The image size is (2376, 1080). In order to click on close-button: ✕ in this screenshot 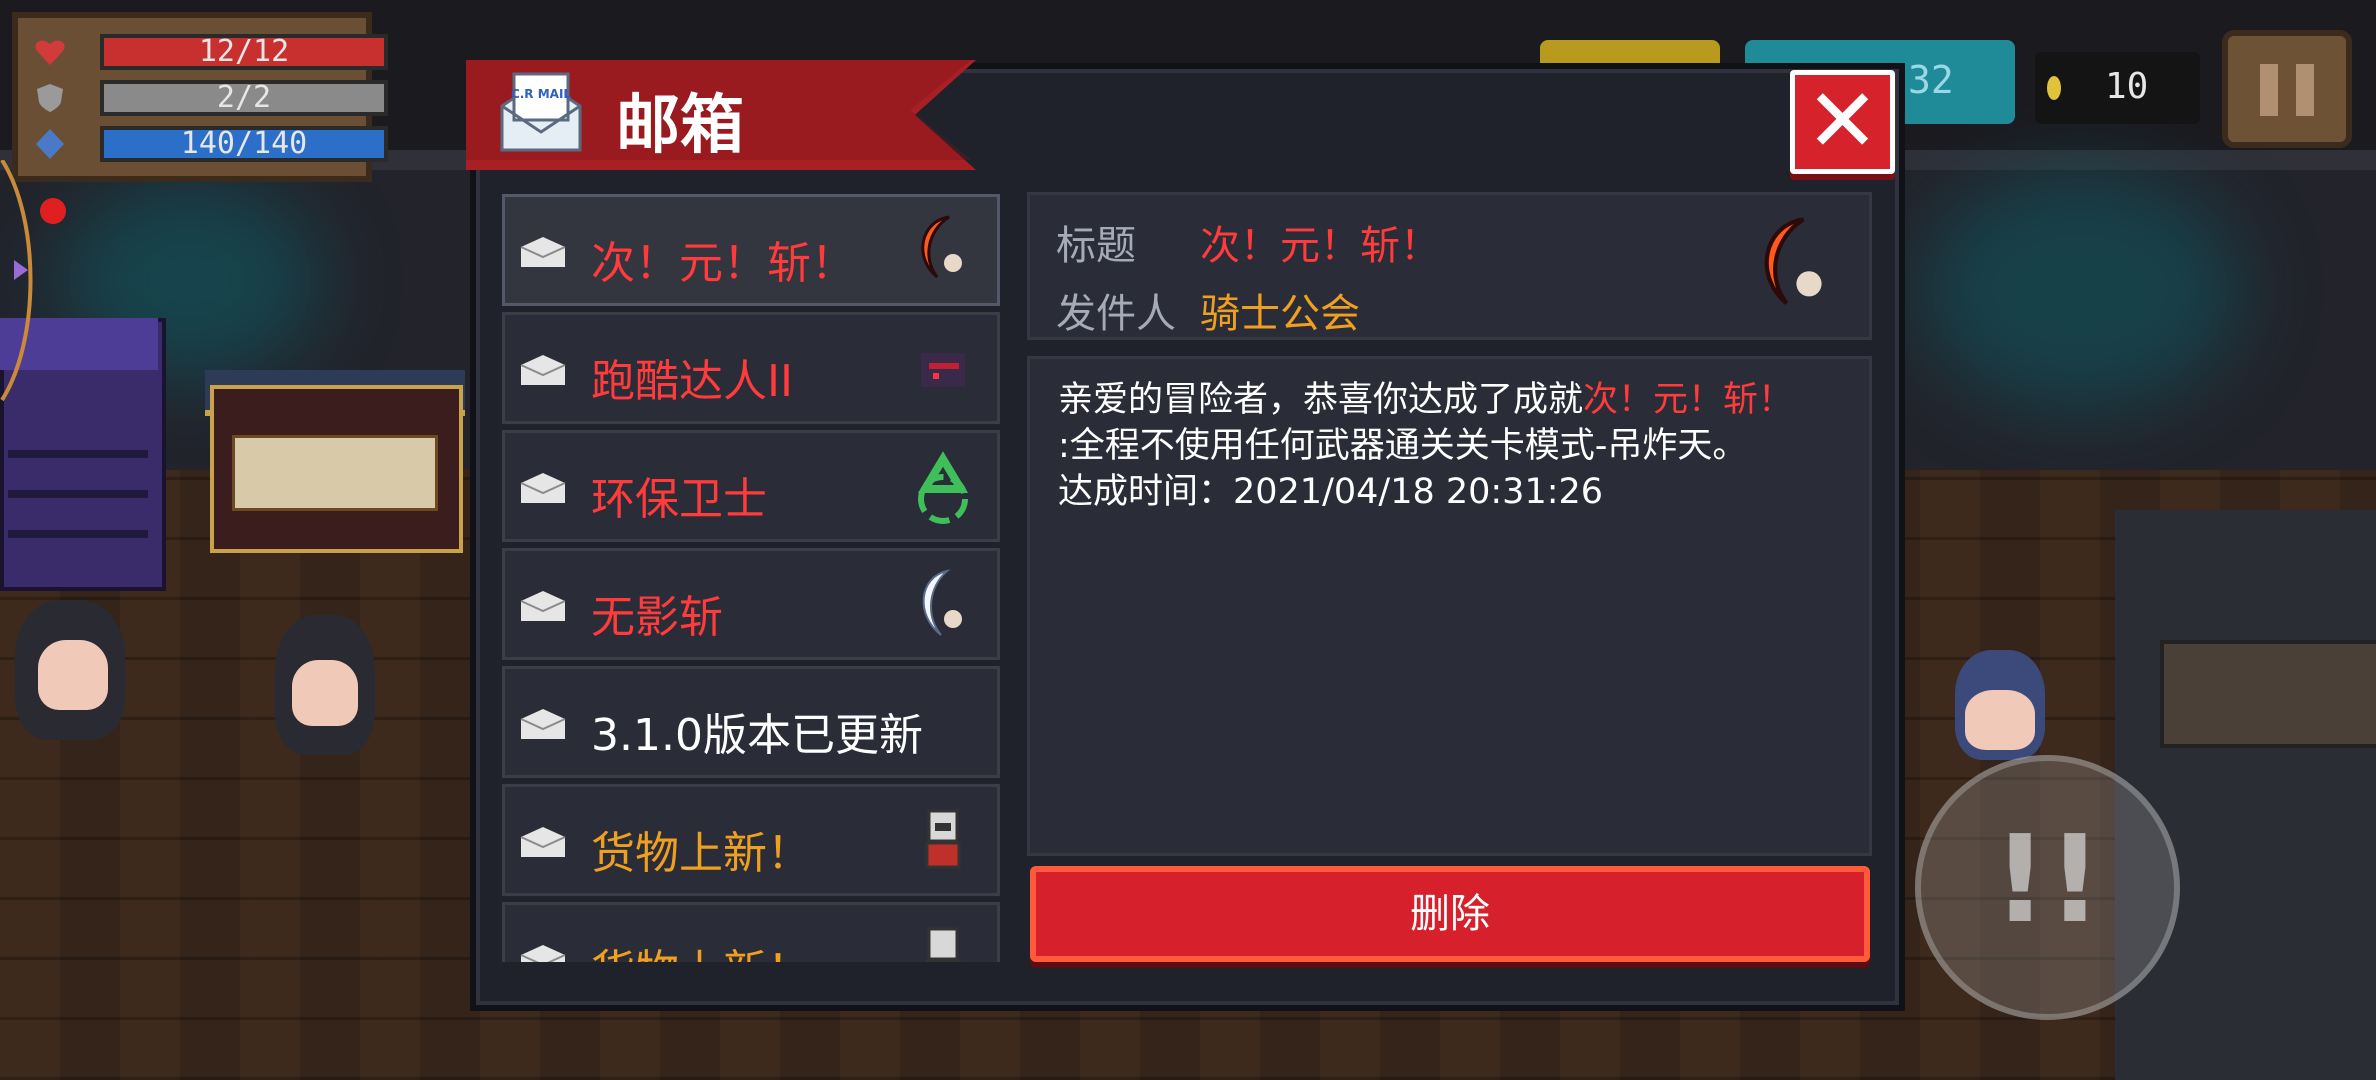, I will do `click(1842, 122)`.